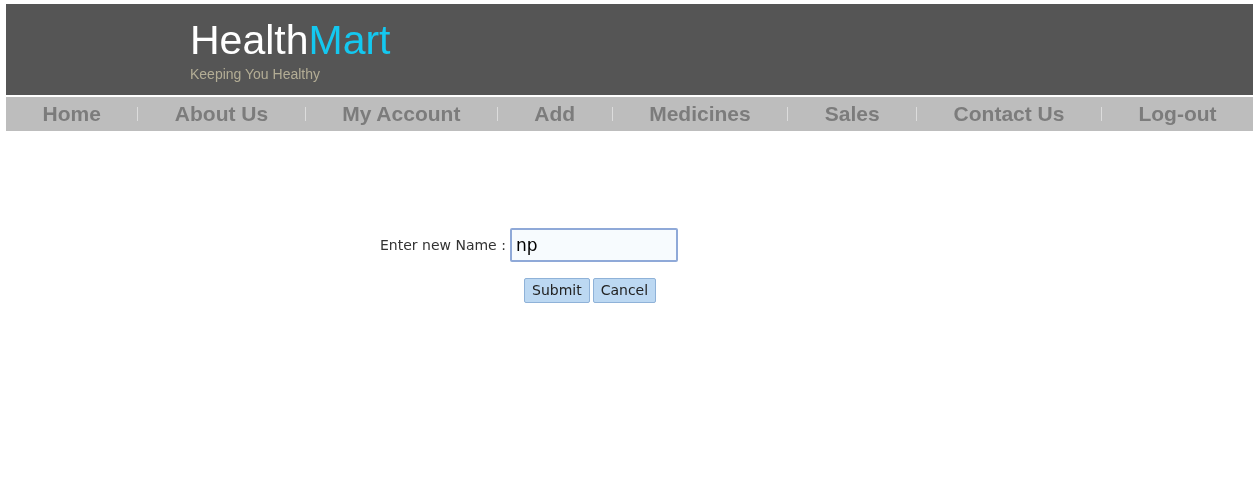  I want to click on nav-link: About Us, so click(221, 114).